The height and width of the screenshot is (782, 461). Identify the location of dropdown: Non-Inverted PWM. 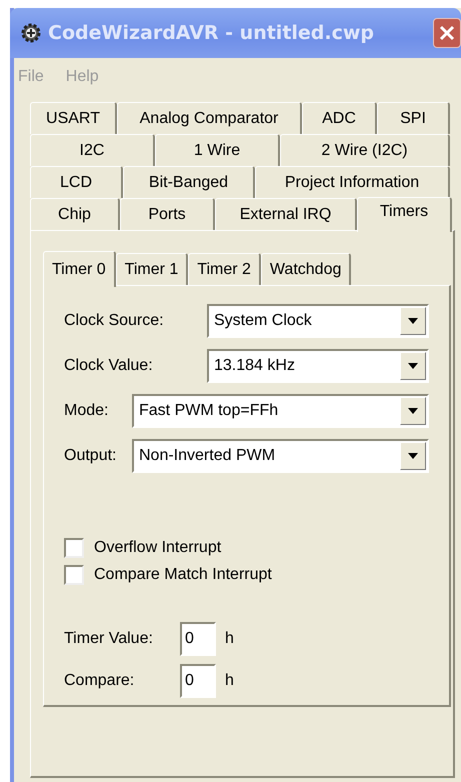
(280, 456).